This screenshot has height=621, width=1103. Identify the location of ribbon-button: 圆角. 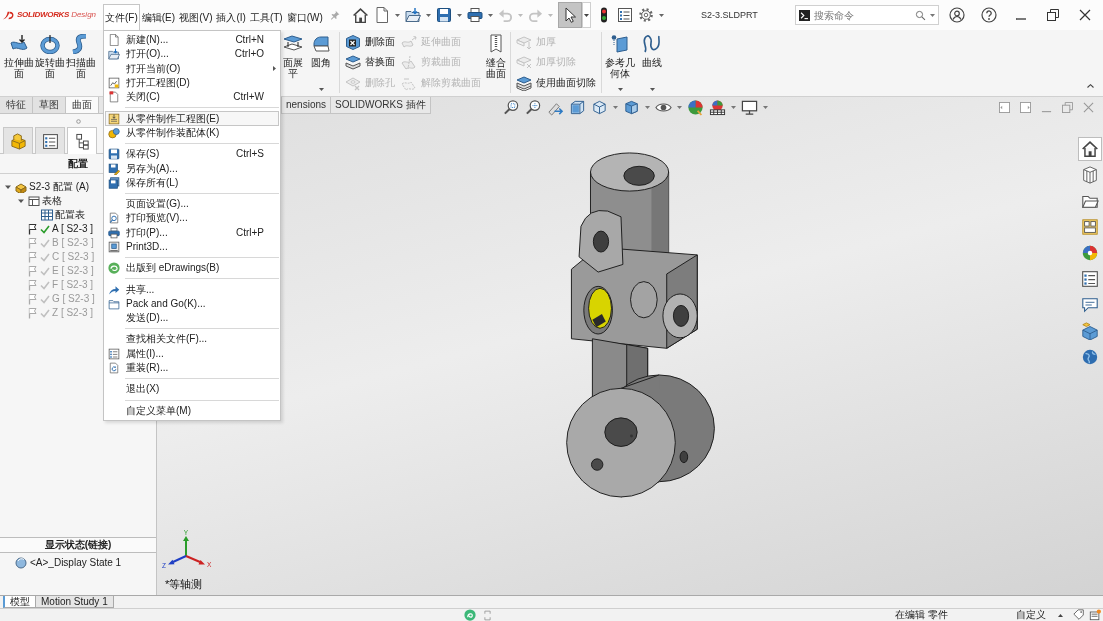
(321, 62).